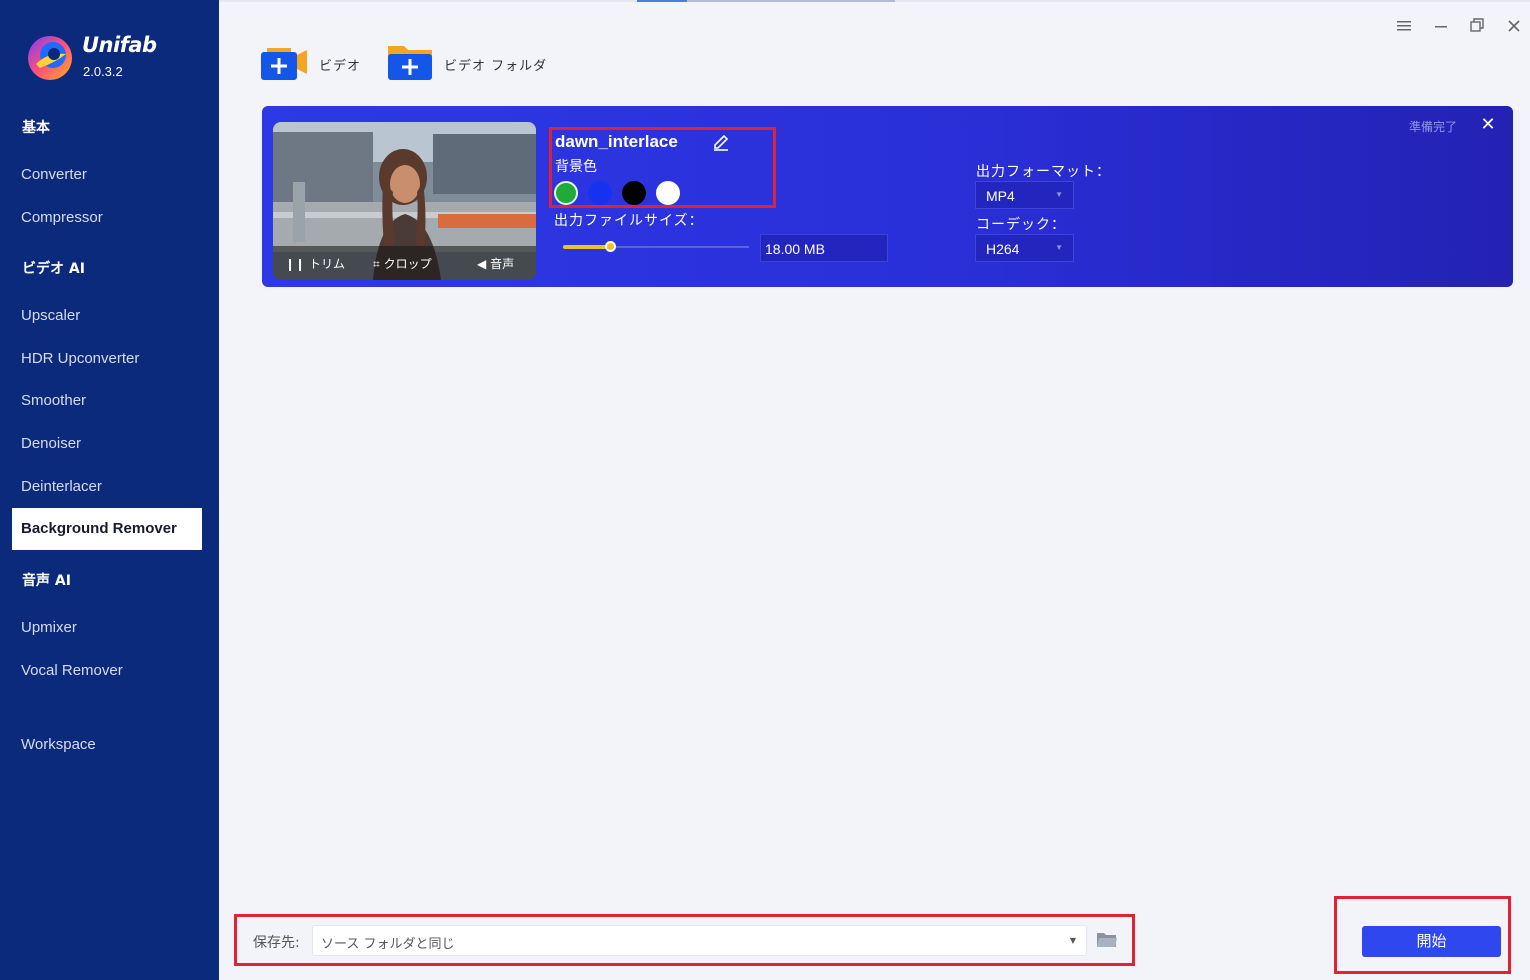 The image size is (1530, 980). What do you see at coordinates (1477, 27) in the screenshot?
I see `restore-icon` at bounding box center [1477, 27].